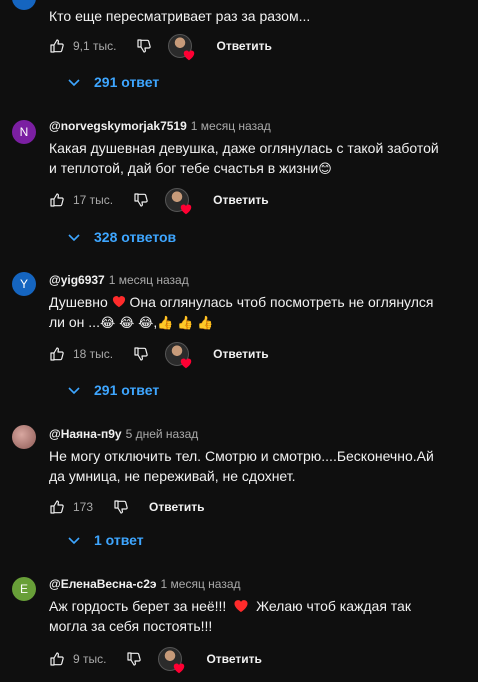 The height and width of the screenshot is (682, 478). What do you see at coordinates (90, 659) in the screenshot?
I see `like-count: 9 тыс.` at bounding box center [90, 659].